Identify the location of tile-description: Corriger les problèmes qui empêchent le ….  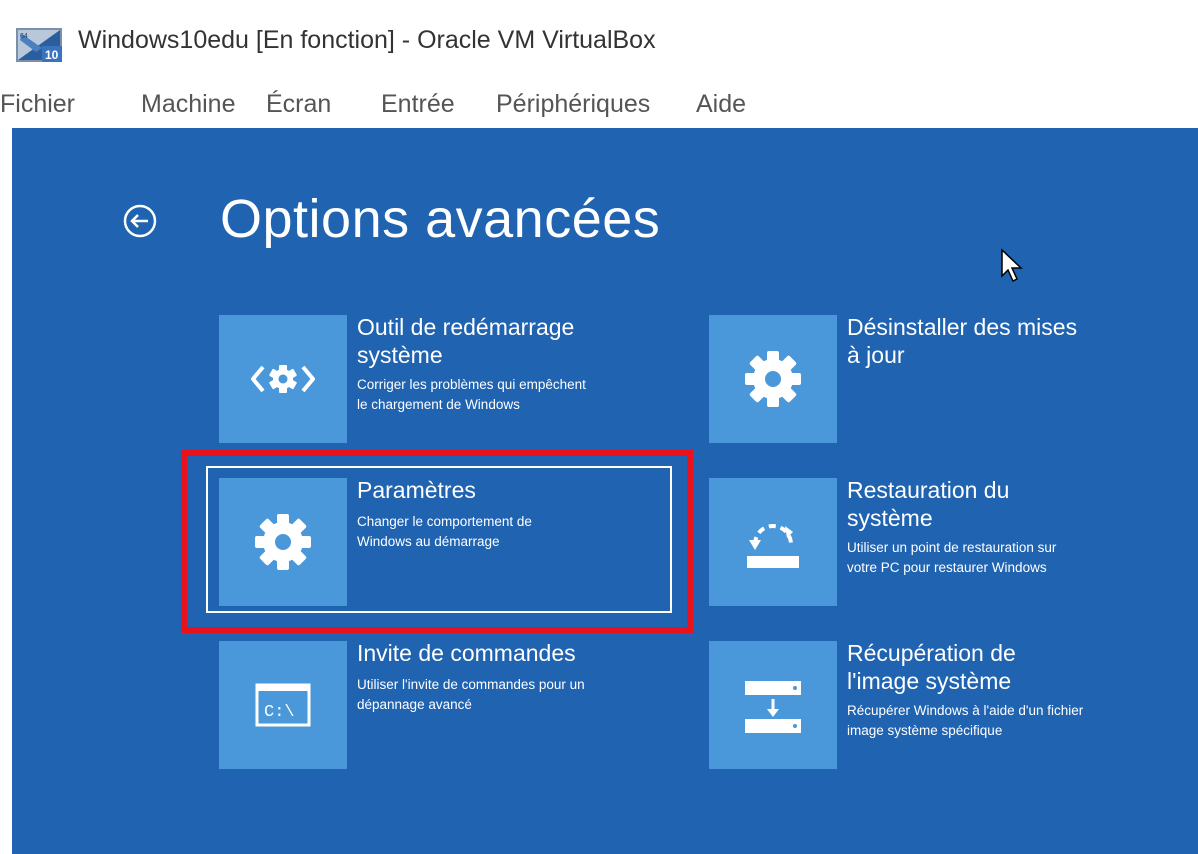
(471, 394).